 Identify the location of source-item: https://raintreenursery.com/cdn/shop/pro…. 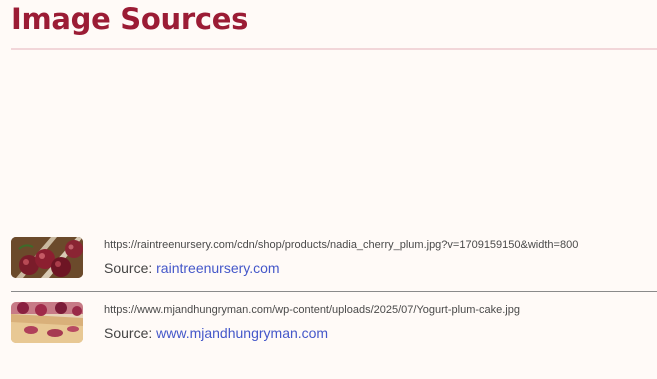
(334, 259).